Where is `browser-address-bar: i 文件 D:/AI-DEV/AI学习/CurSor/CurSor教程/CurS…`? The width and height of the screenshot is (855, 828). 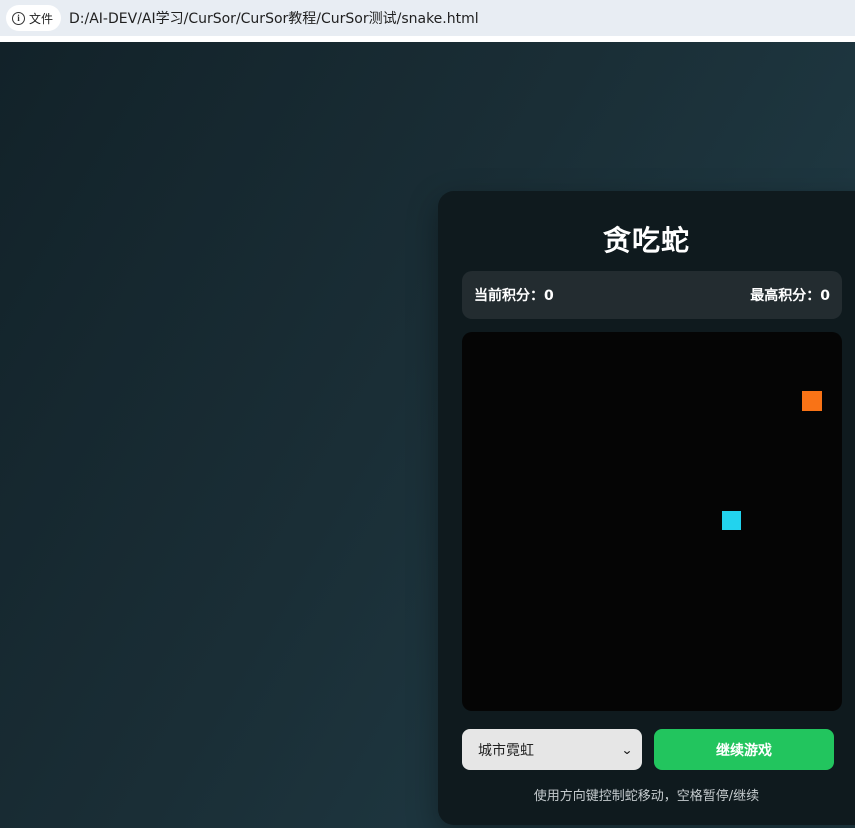 browser-address-bar: i 文件 D:/AI-DEV/AI学习/CurSor/CurSor教程/CurS… is located at coordinates (427, 18).